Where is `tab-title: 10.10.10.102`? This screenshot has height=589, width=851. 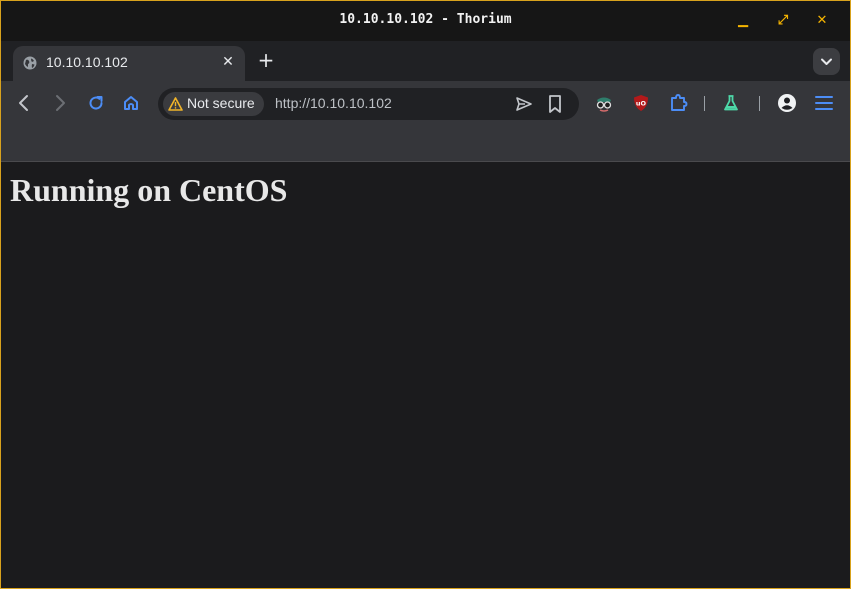
tab-title: 10.10.10.102 is located at coordinates (87, 62).